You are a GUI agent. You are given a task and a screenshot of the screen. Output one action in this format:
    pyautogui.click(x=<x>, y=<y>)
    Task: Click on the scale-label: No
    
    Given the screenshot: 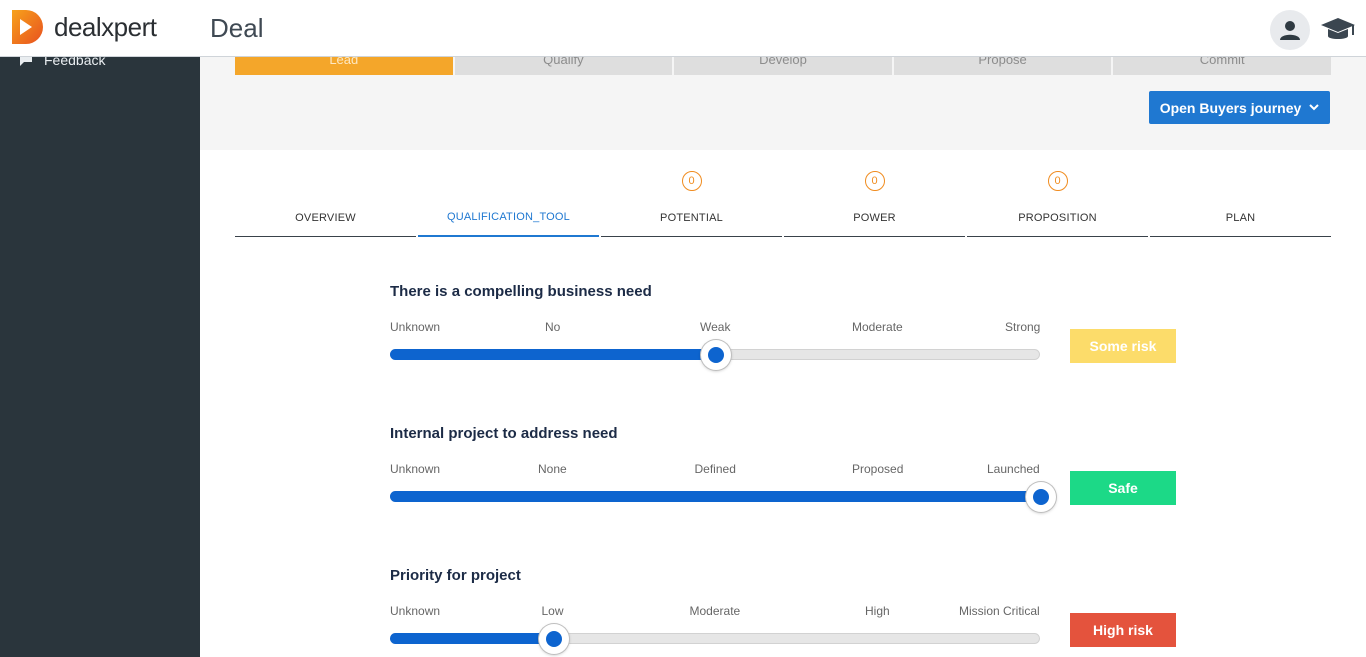 What is the action you would take?
    pyautogui.click(x=553, y=327)
    